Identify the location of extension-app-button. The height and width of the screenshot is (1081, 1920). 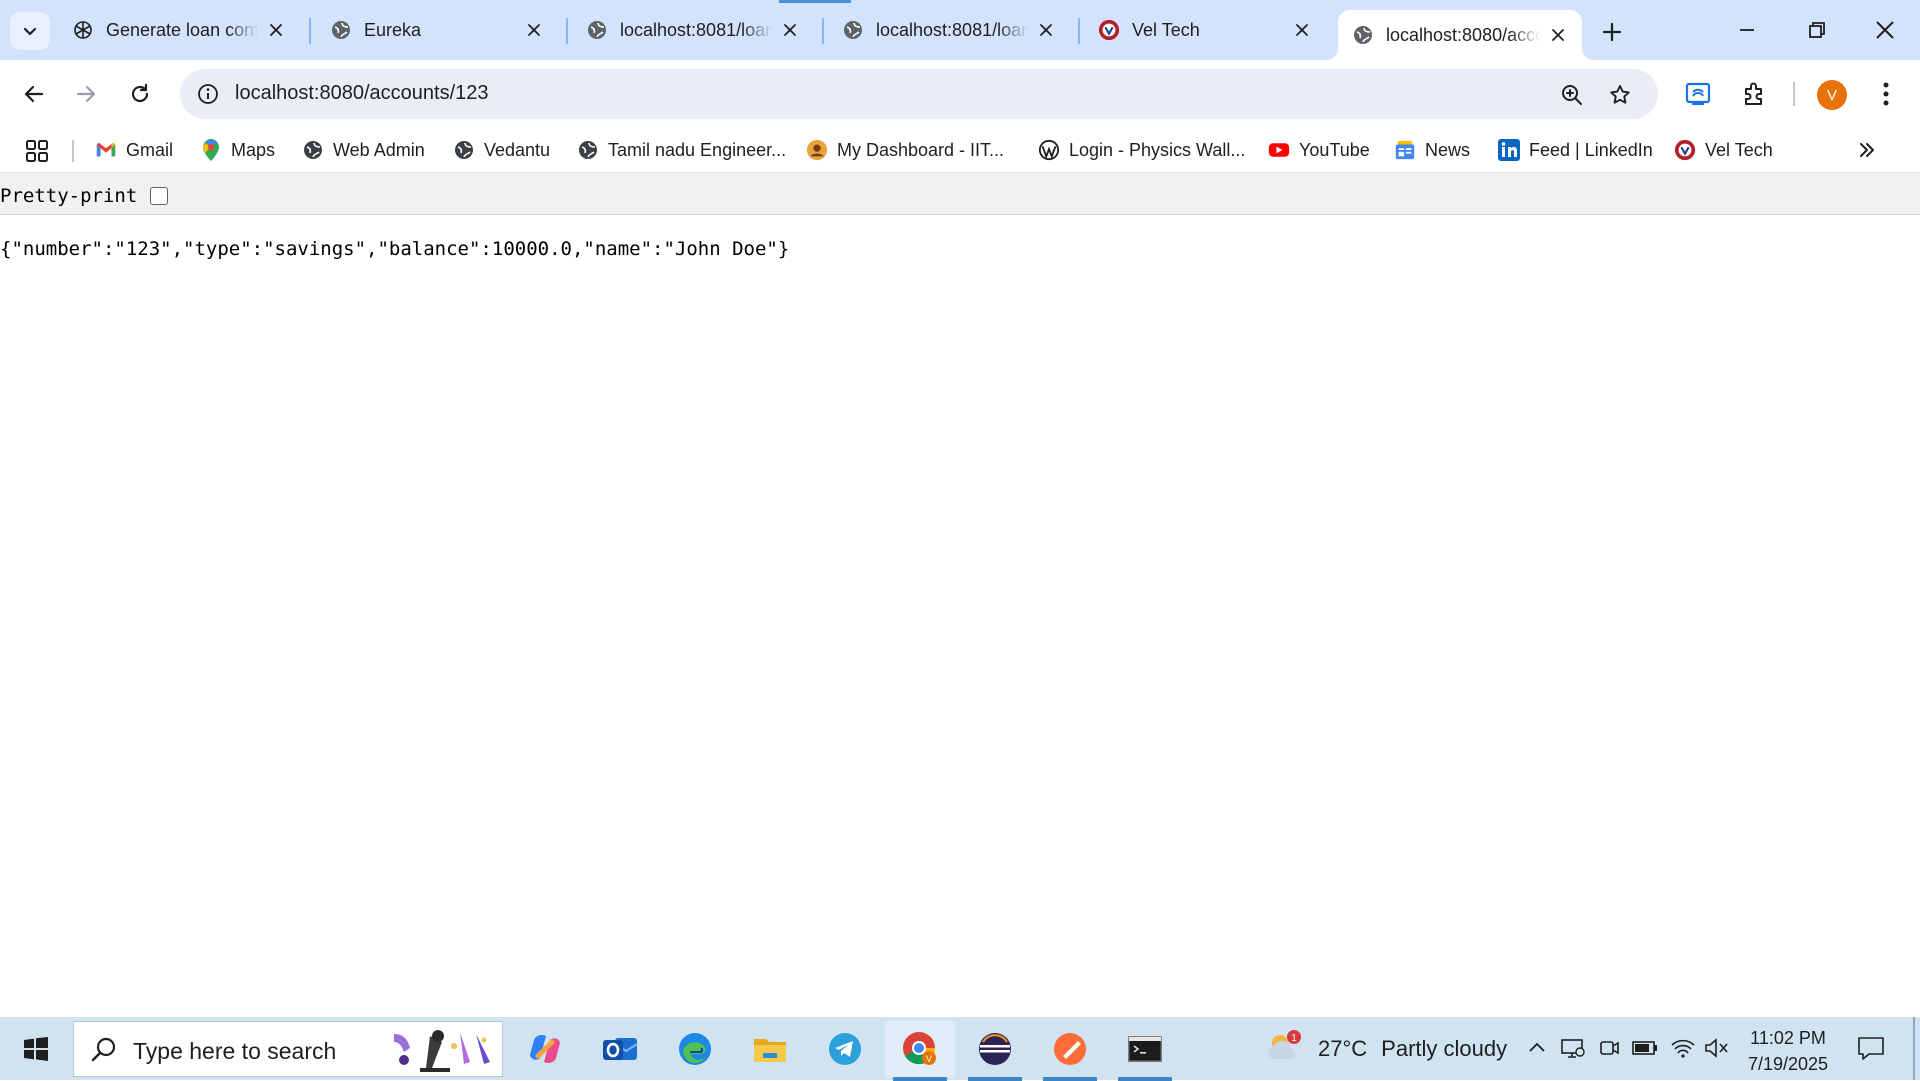
(1698, 94).